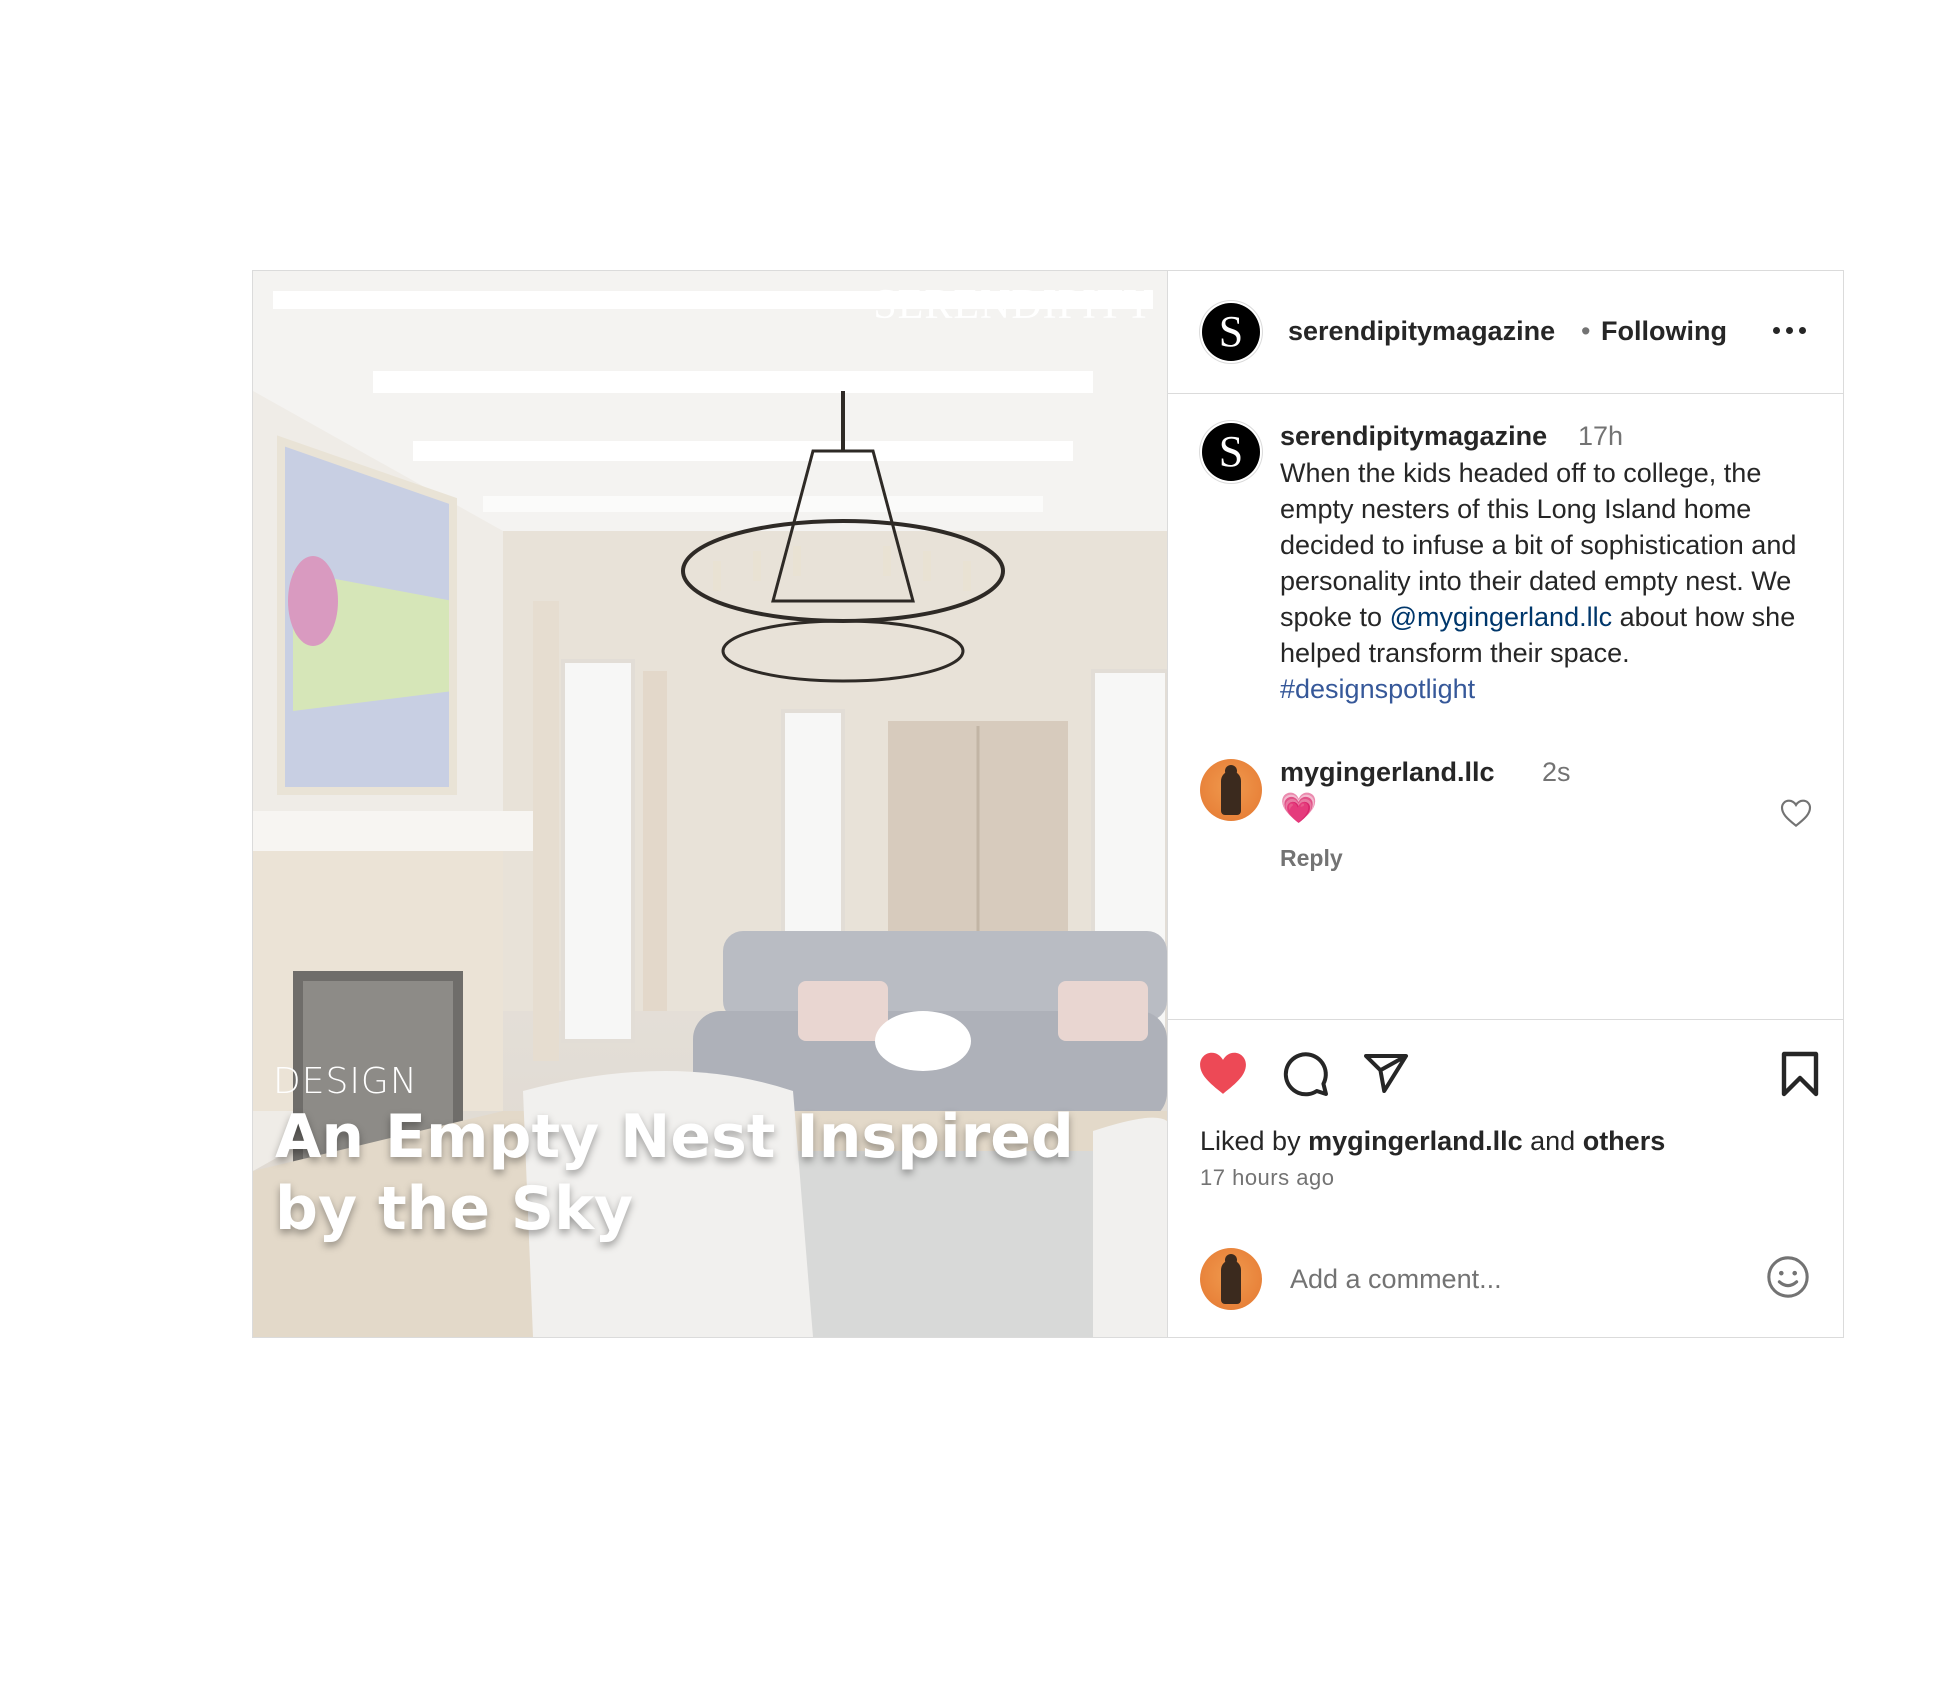 The image size is (1942, 1708). Describe the element at coordinates (1600, 436) in the screenshot. I see `caption-time: 17h` at that location.